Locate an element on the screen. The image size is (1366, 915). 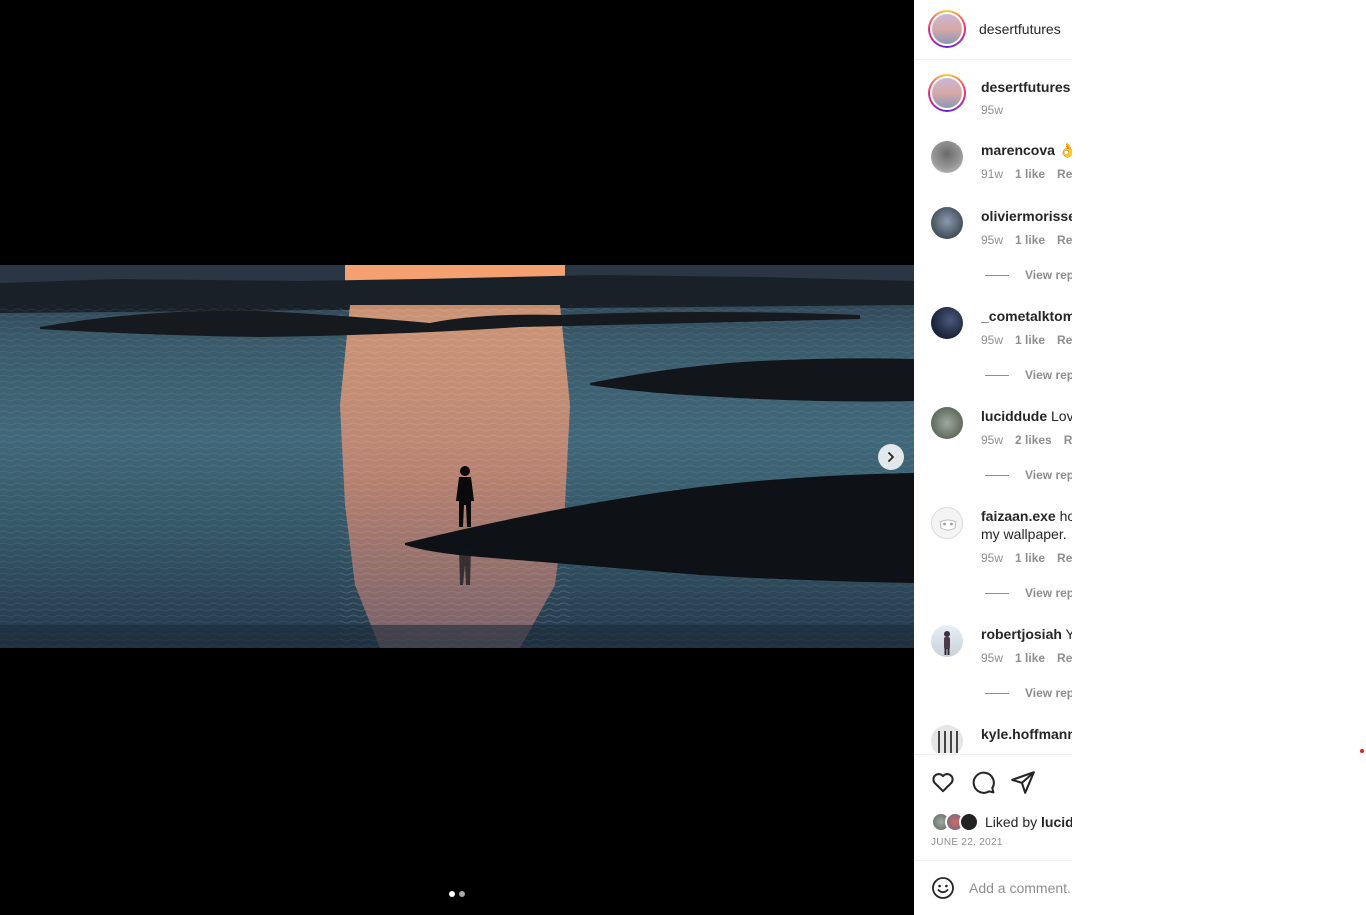
comment-body: hop is located at coordinates (1065, 516).